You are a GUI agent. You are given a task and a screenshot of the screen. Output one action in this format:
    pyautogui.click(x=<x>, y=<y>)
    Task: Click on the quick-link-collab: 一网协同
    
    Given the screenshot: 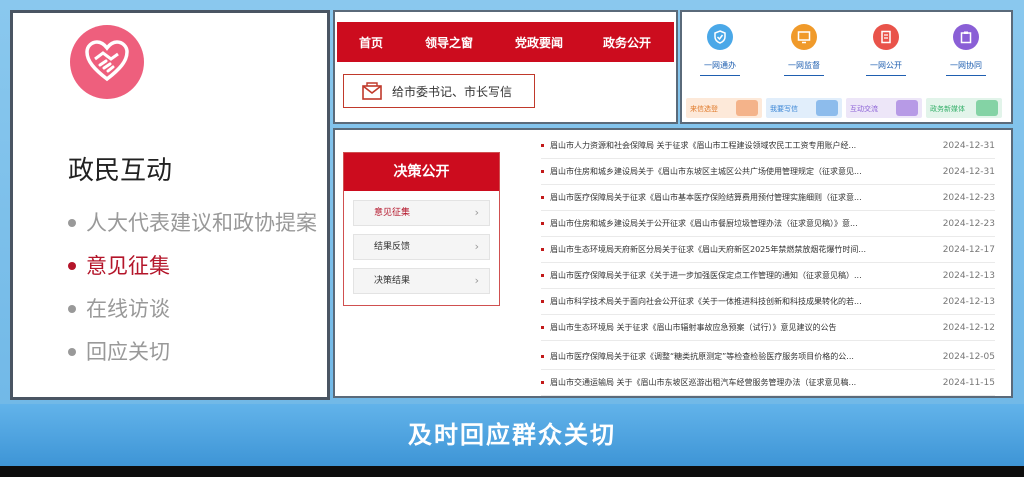 What is the action you would take?
    pyautogui.click(x=966, y=50)
    